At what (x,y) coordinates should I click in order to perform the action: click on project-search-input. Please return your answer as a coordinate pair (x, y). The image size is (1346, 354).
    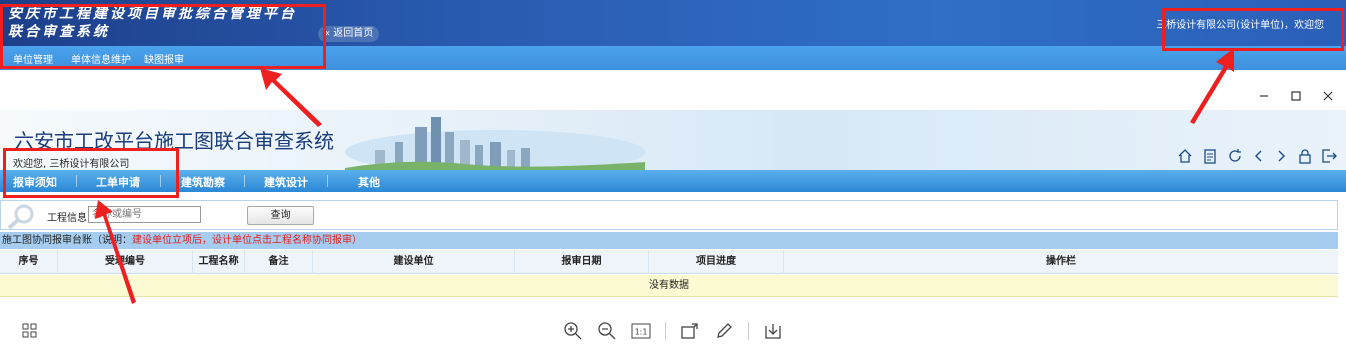
    Looking at the image, I should click on (144, 214).